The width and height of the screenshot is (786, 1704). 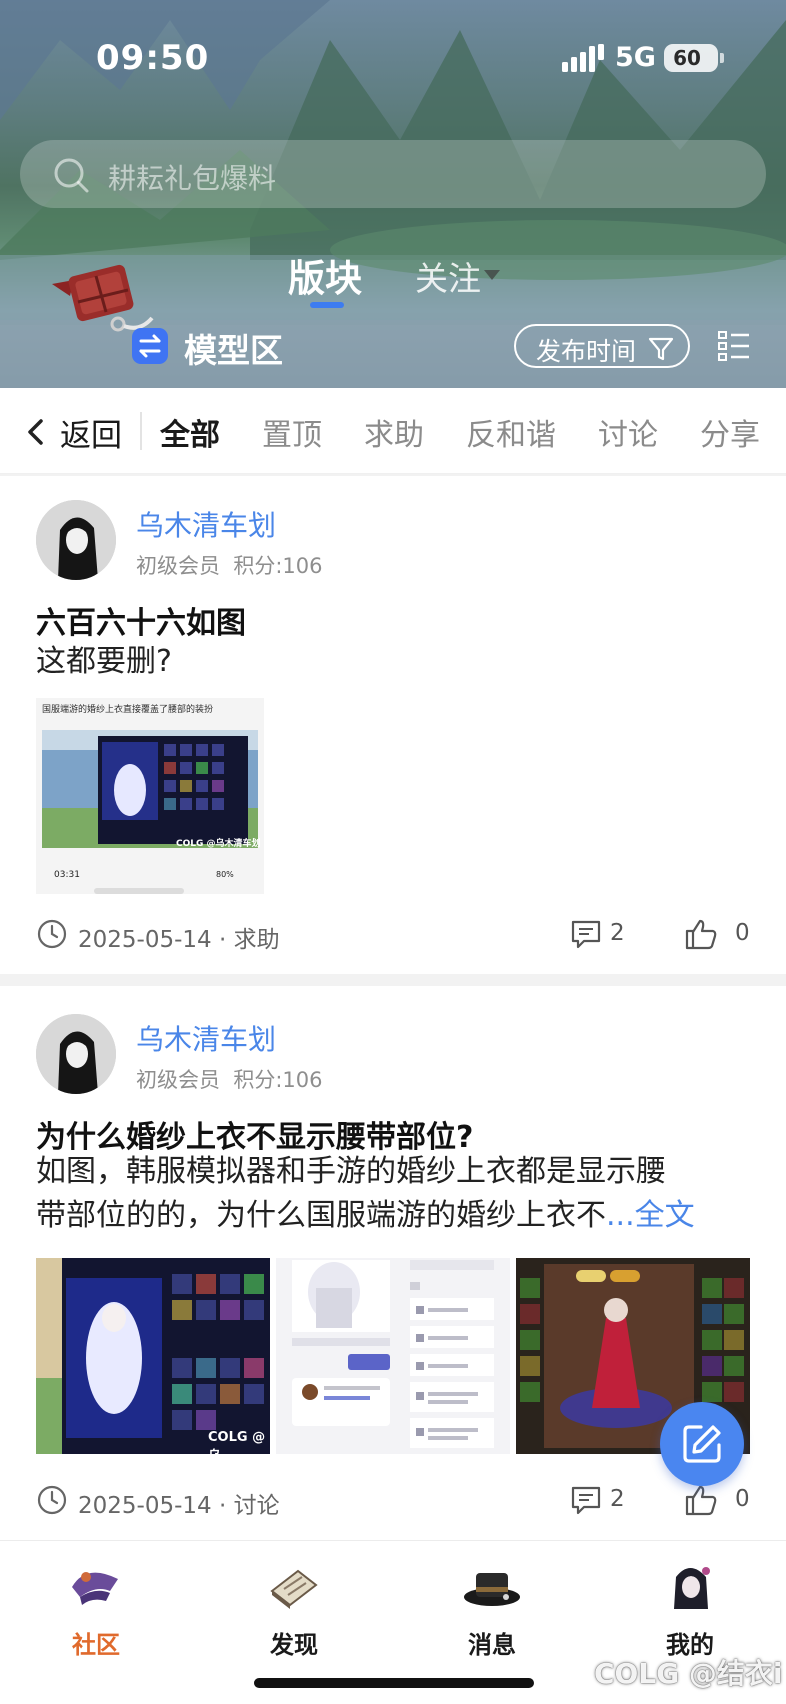 What do you see at coordinates (325, 275) in the screenshot?
I see `tab-section: 版块` at bounding box center [325, 275].